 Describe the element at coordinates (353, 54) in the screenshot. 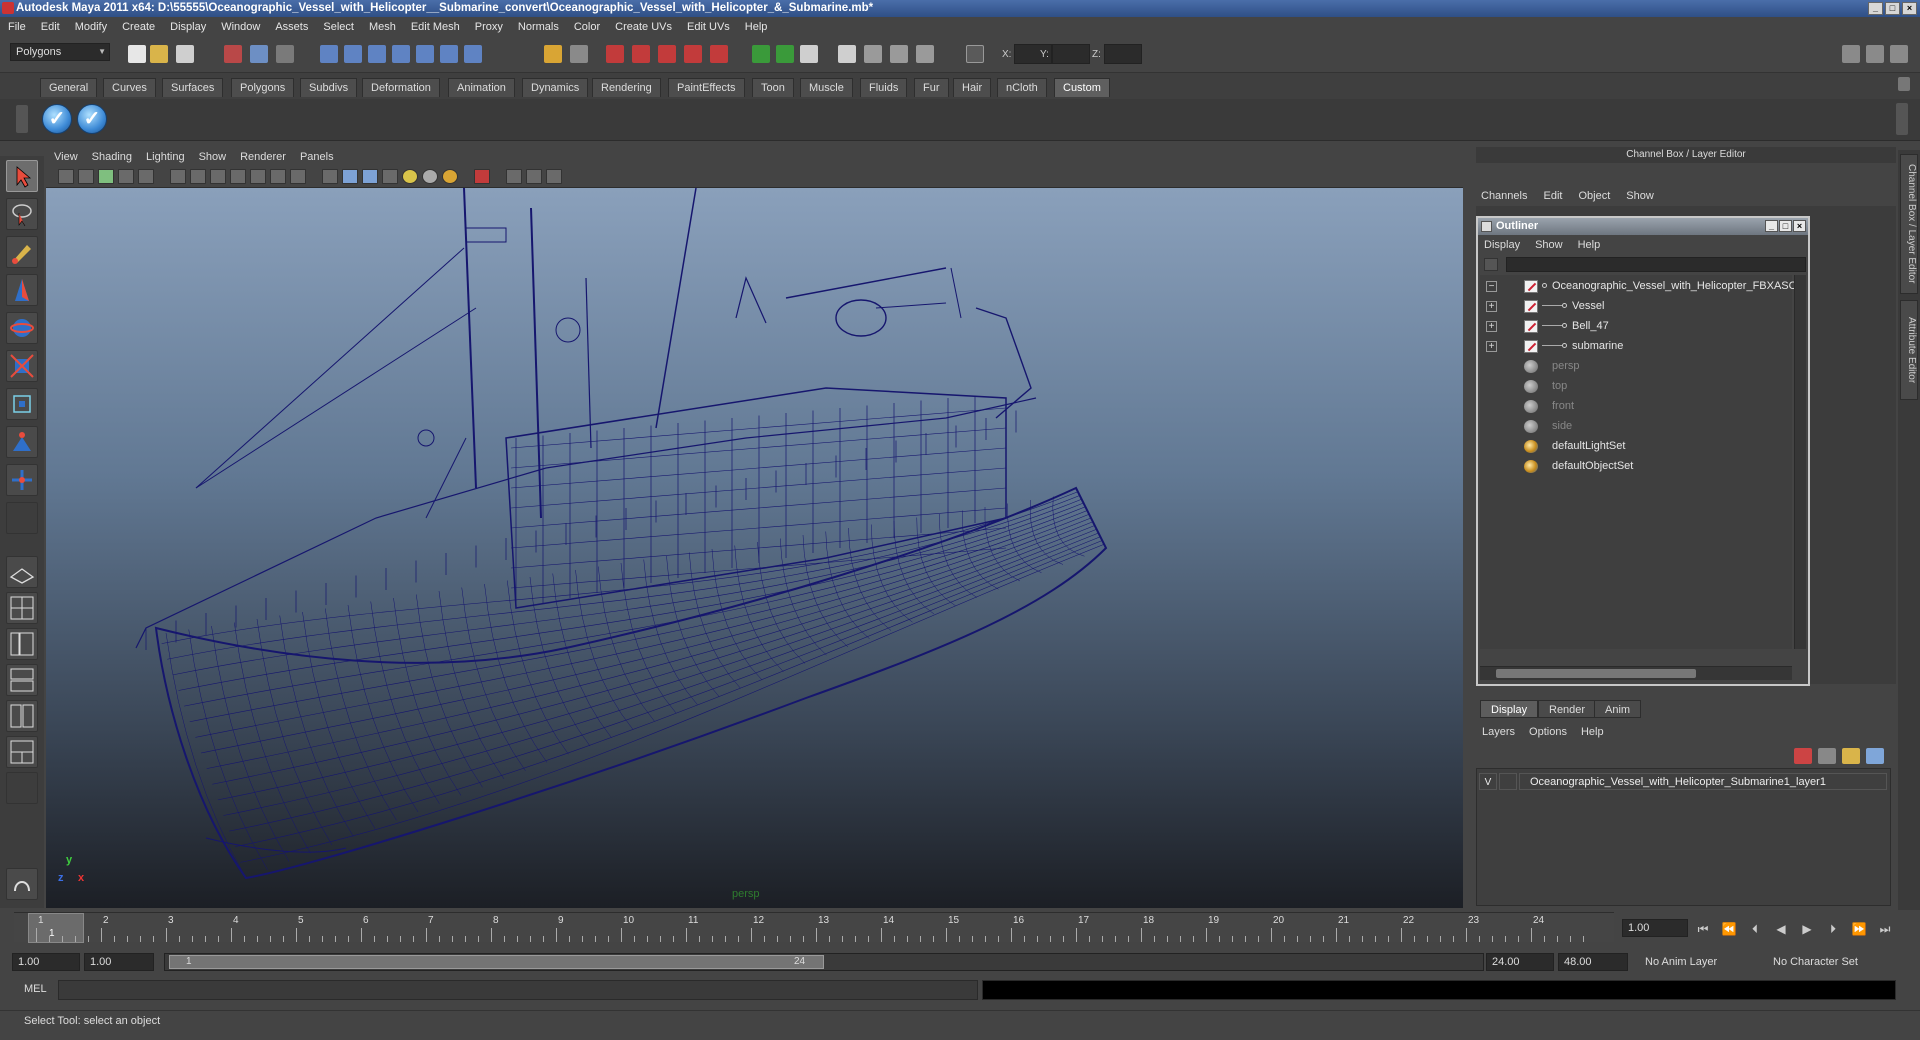

I see `snap-curve-icon` at that location.